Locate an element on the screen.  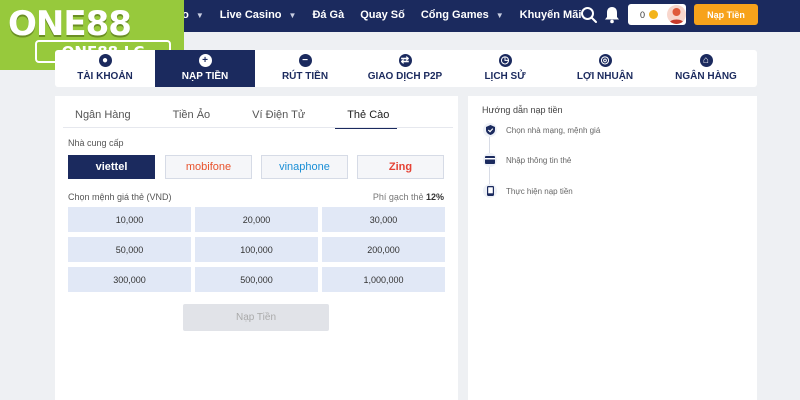
denomination-label: Chọn mệnh giá thẻ (VND) is located at coordinates (120, 197).